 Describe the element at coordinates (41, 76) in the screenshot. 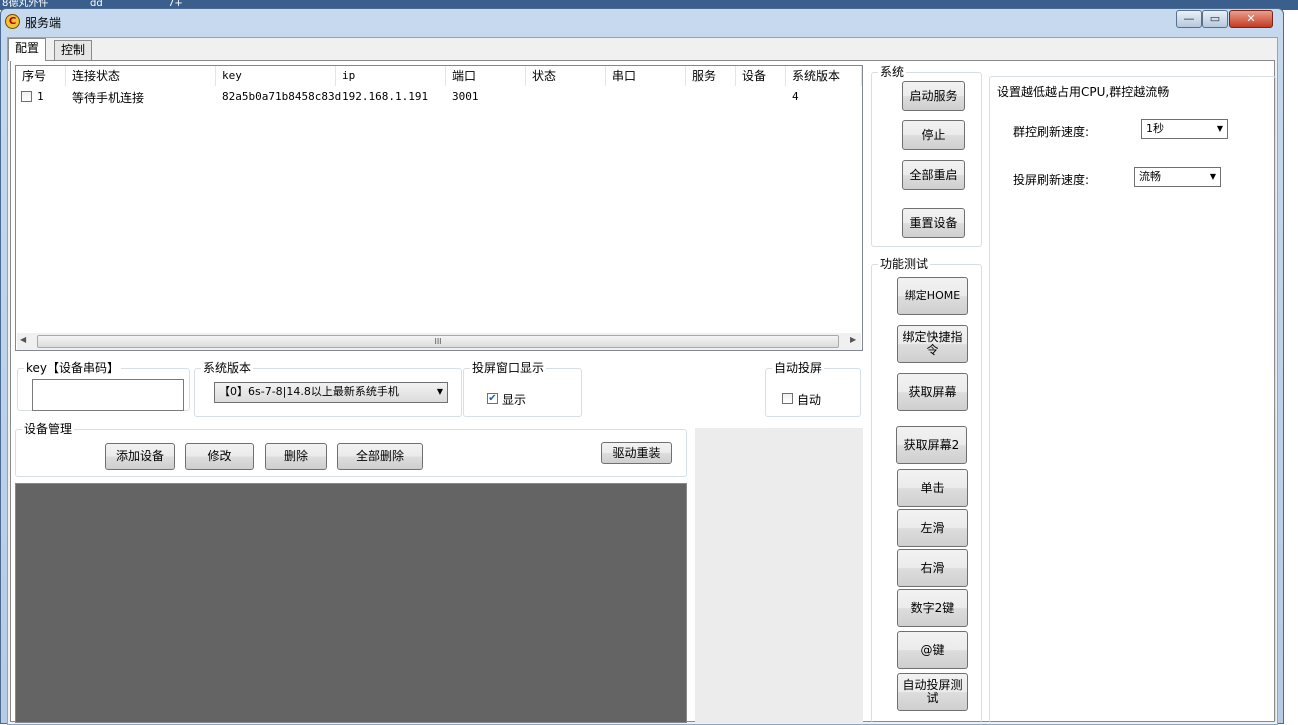

I see `column-header-index: 序号` at that location.